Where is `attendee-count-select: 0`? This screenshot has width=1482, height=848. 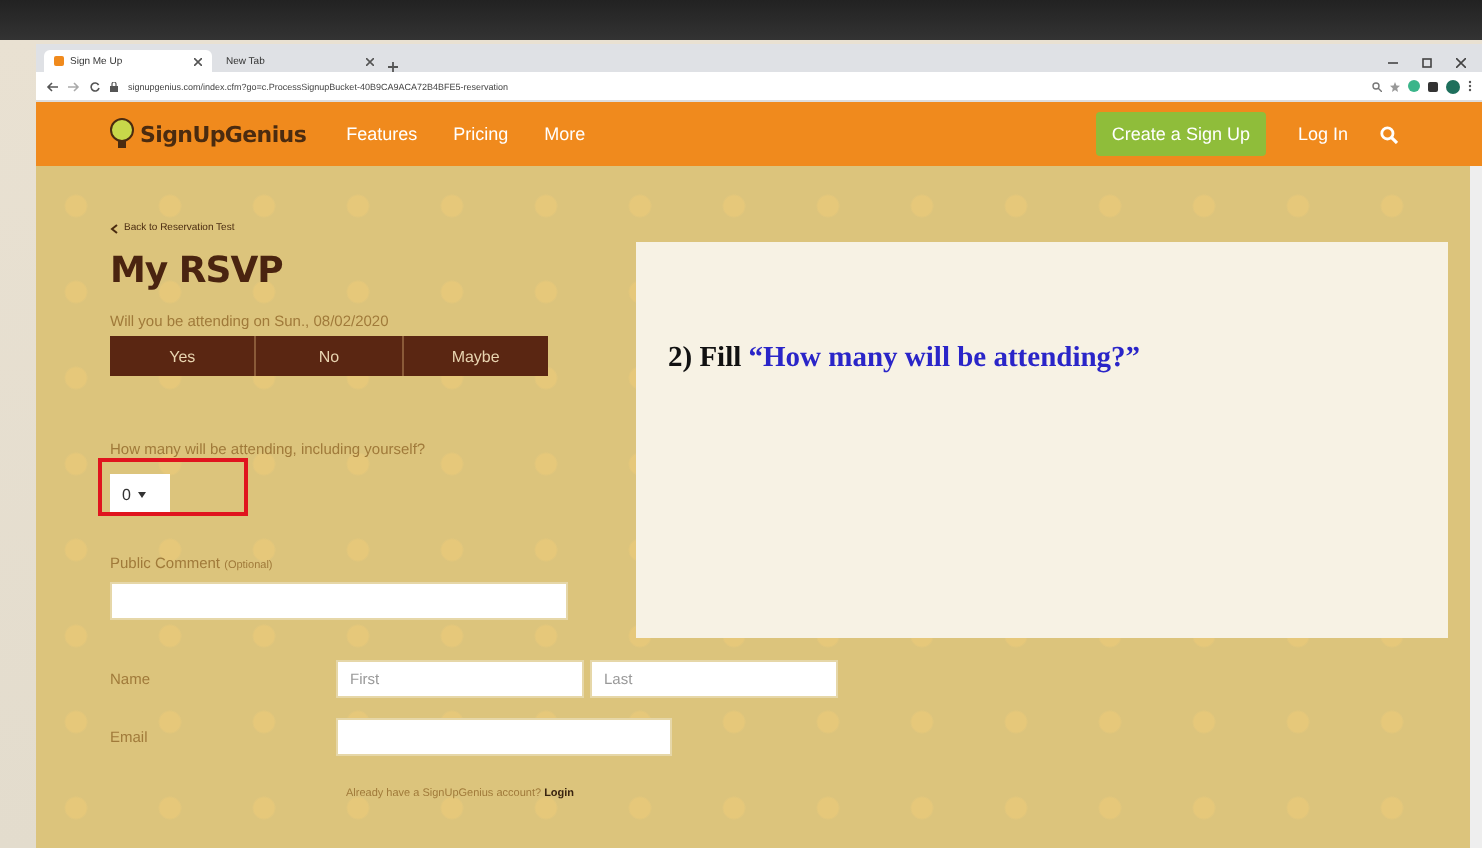 attendee-count-select: 0 is located at coordinates (140, 494).